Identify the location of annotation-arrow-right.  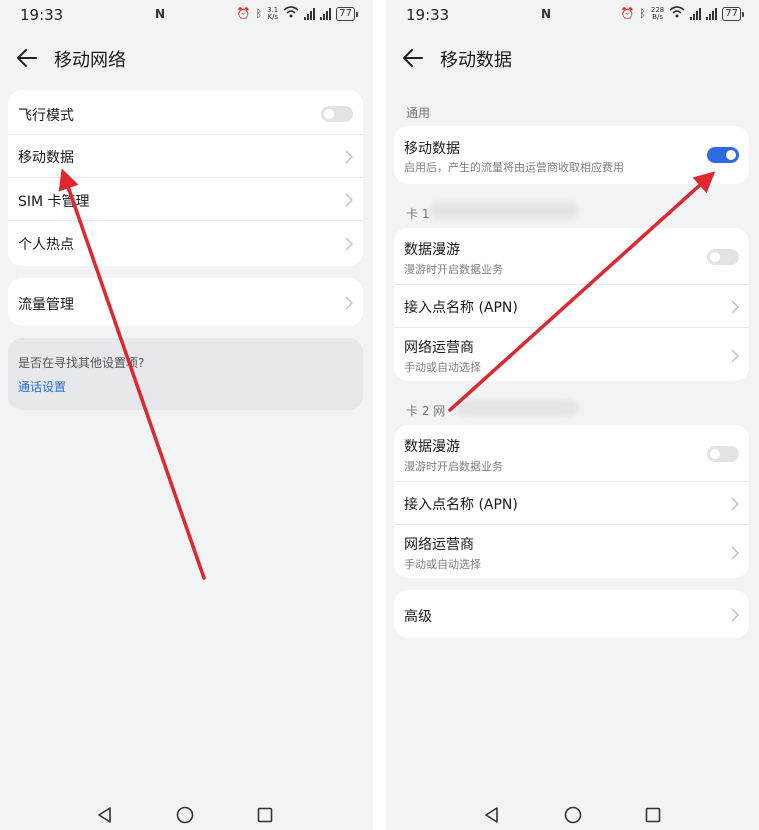
(582, 291).